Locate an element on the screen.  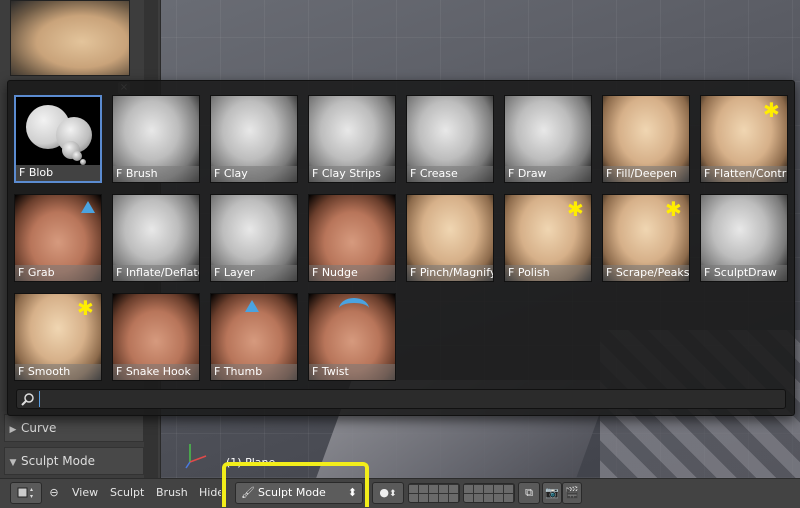
brush-tile-label: F Smooth is located at coordinates (58, 372).